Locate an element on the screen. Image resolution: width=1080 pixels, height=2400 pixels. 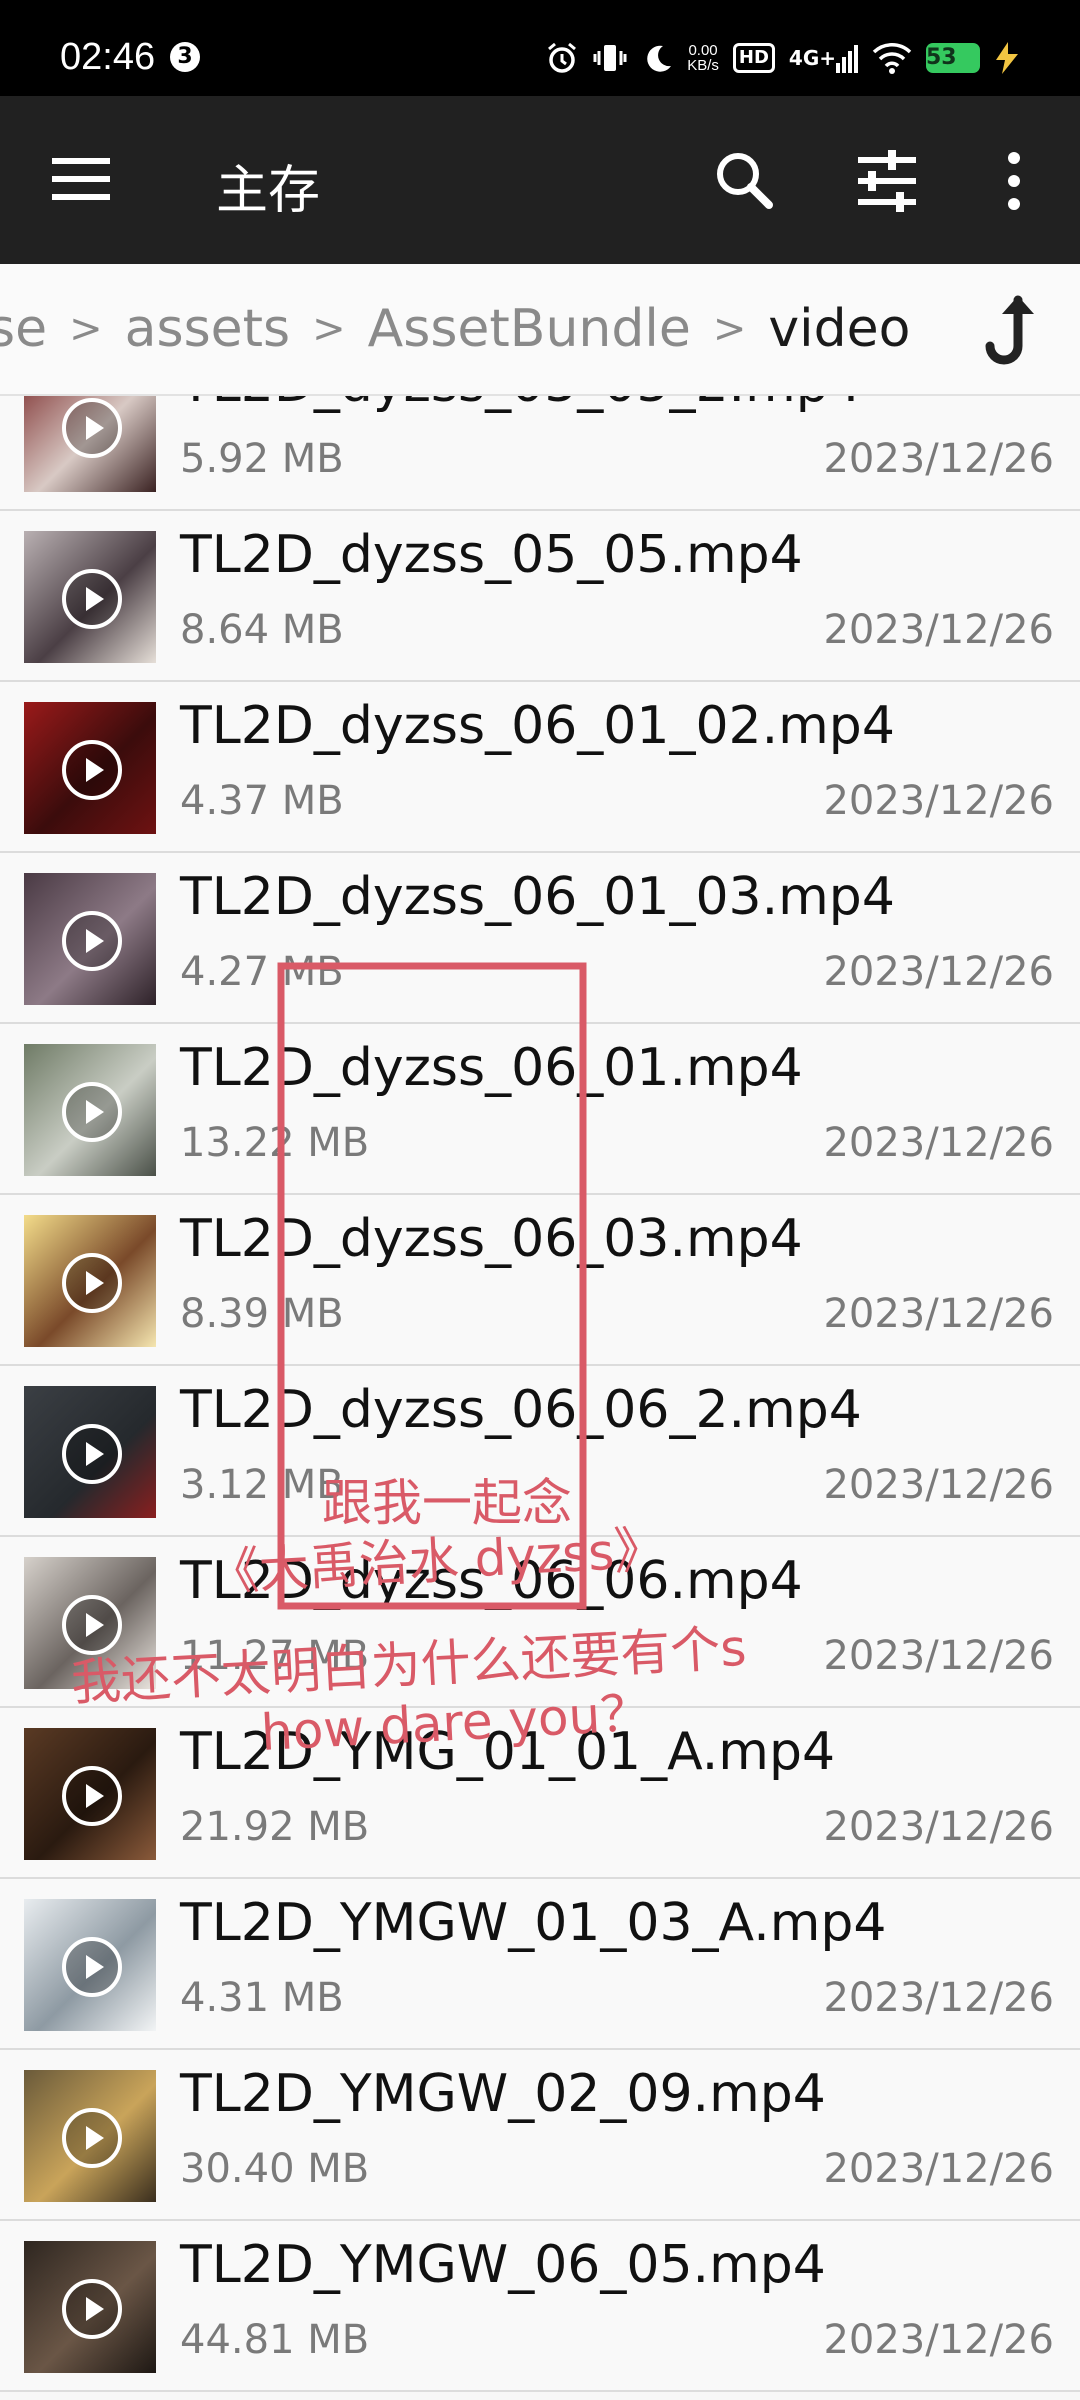
file-name: TL2D_YMG_01_01_A.mp4 is located at coordinates (508, 1752).